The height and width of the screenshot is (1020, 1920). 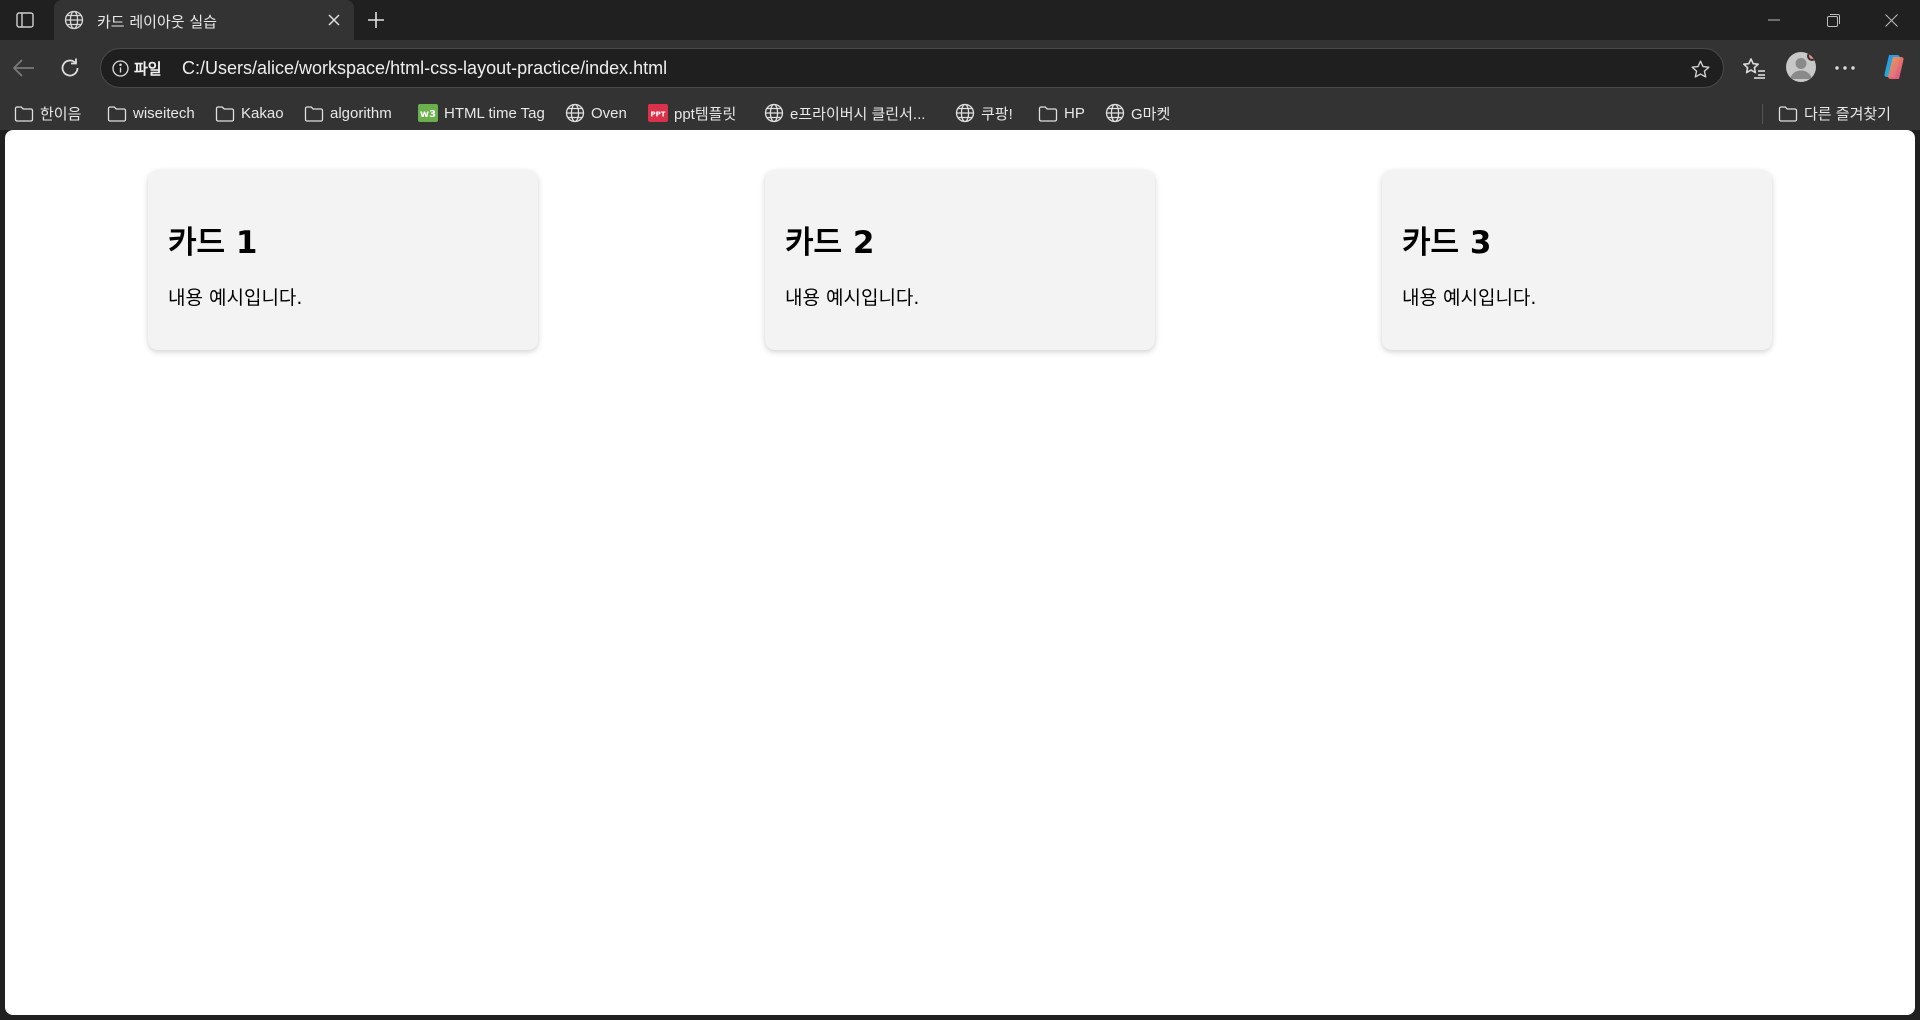 What do you see at coordinates (148, 68) in the screenshot?
I see `file-scheme-chip: 파일` at bounding box center [148, 68].